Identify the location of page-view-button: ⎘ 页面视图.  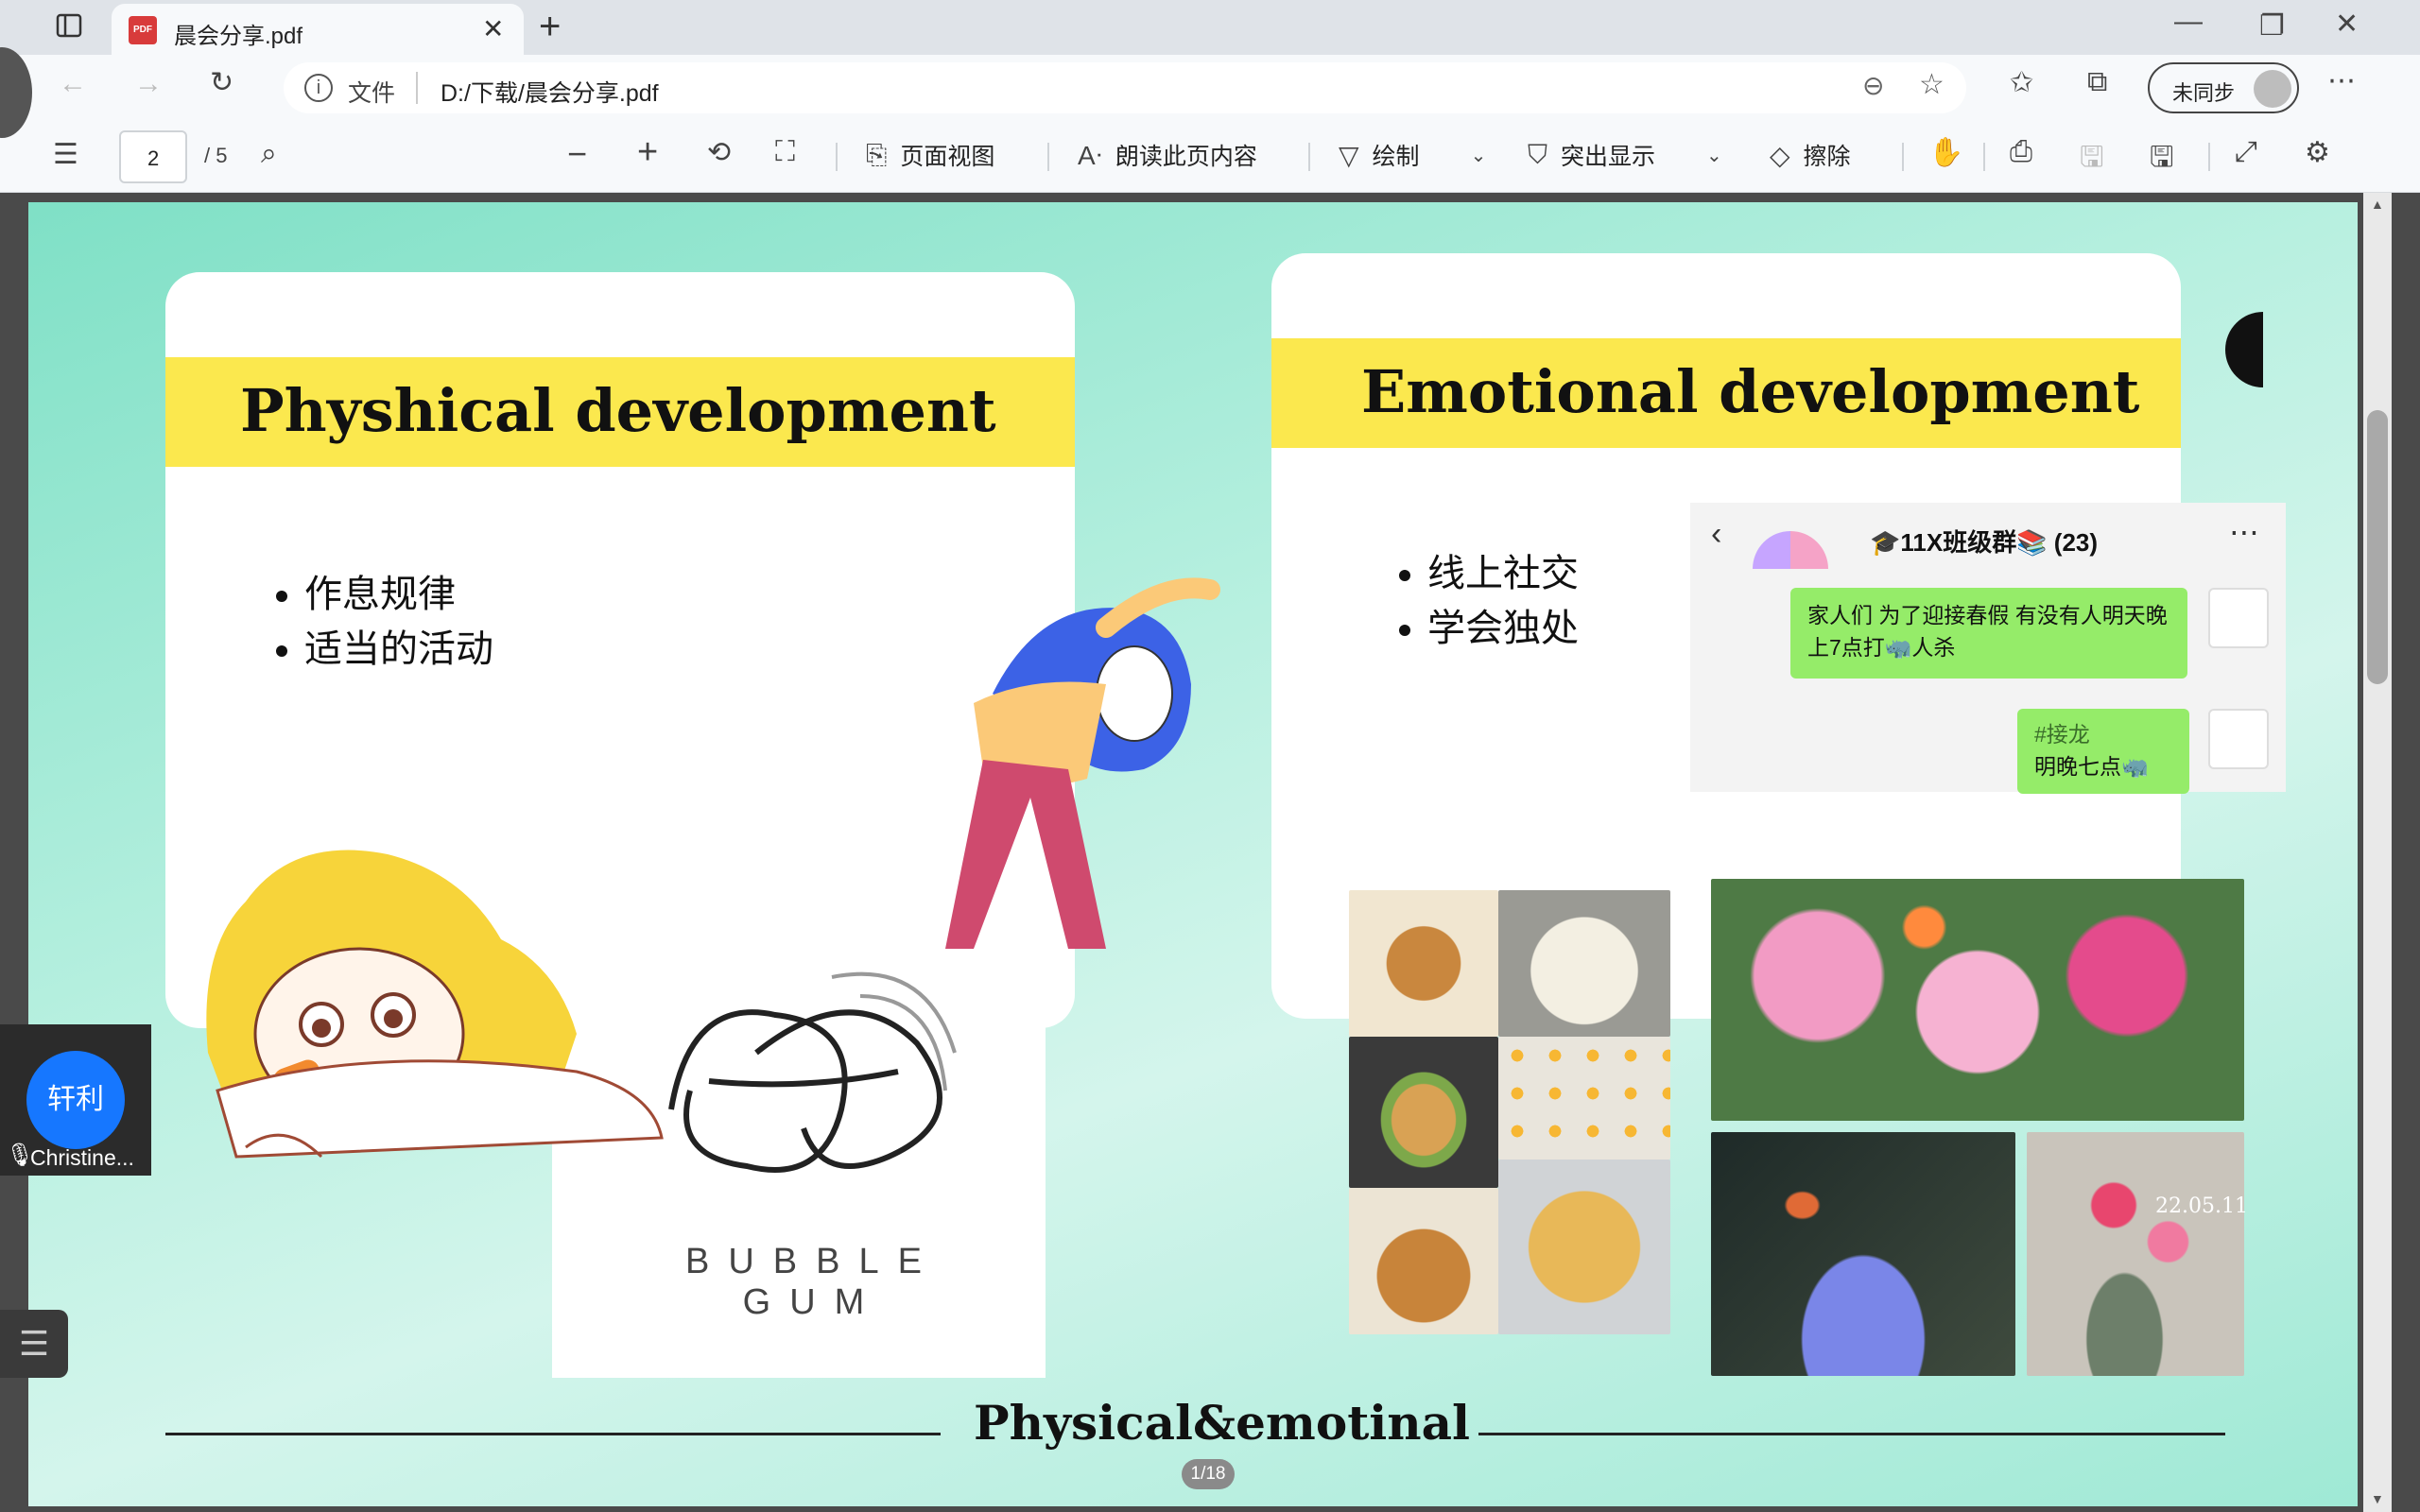
(930, 155).